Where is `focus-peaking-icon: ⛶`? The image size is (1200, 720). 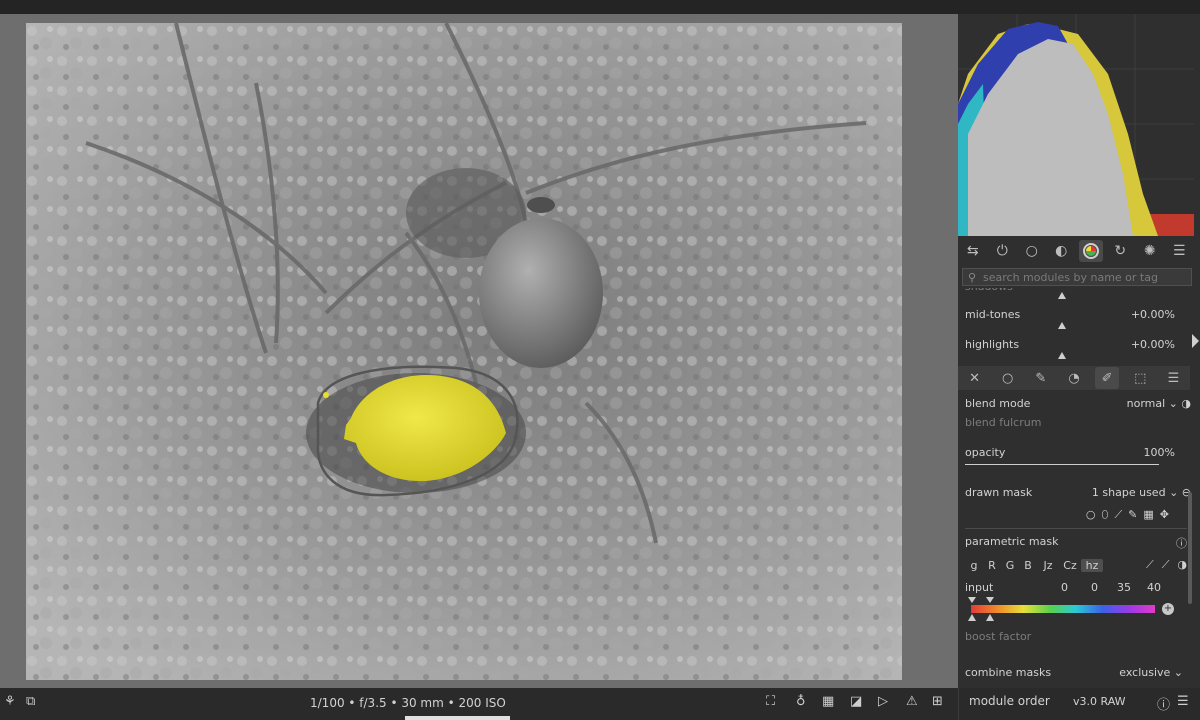
focus-peaking-icon: ⛶ is located at coordinates (770, 701).